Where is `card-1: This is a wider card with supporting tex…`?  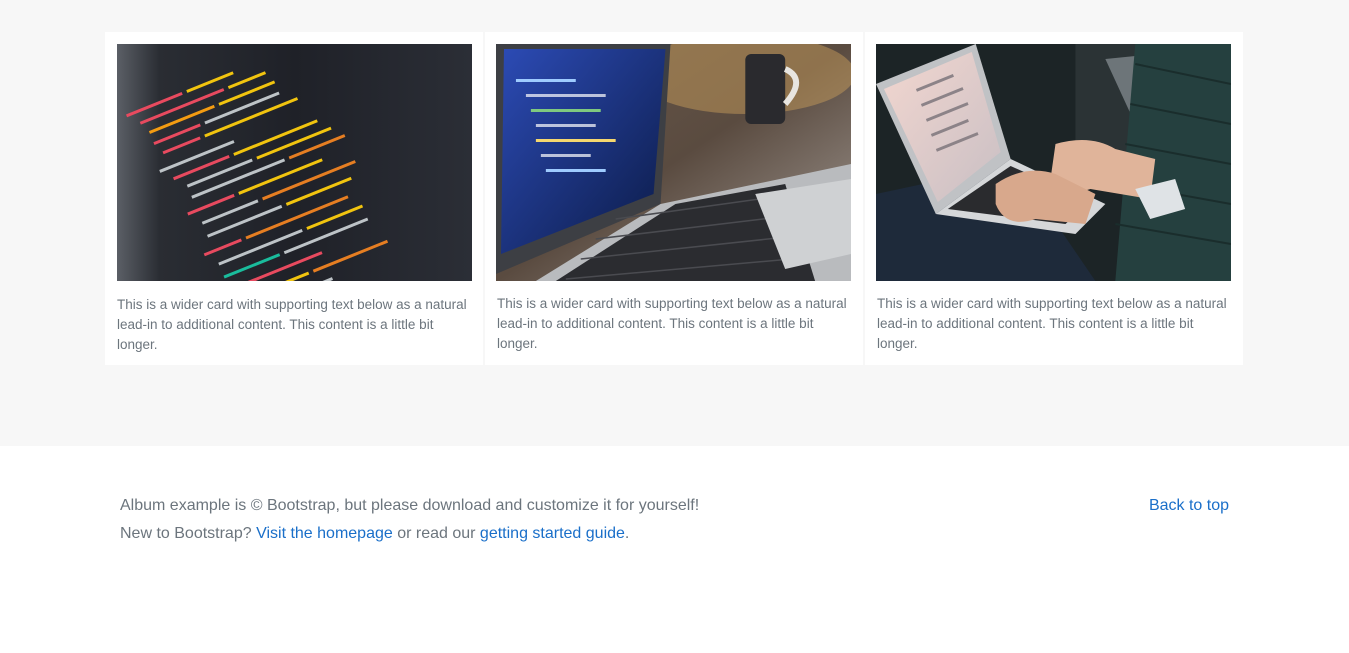 card-1: This is a wider card with supporting tex… is located at coordinates (294, 198).